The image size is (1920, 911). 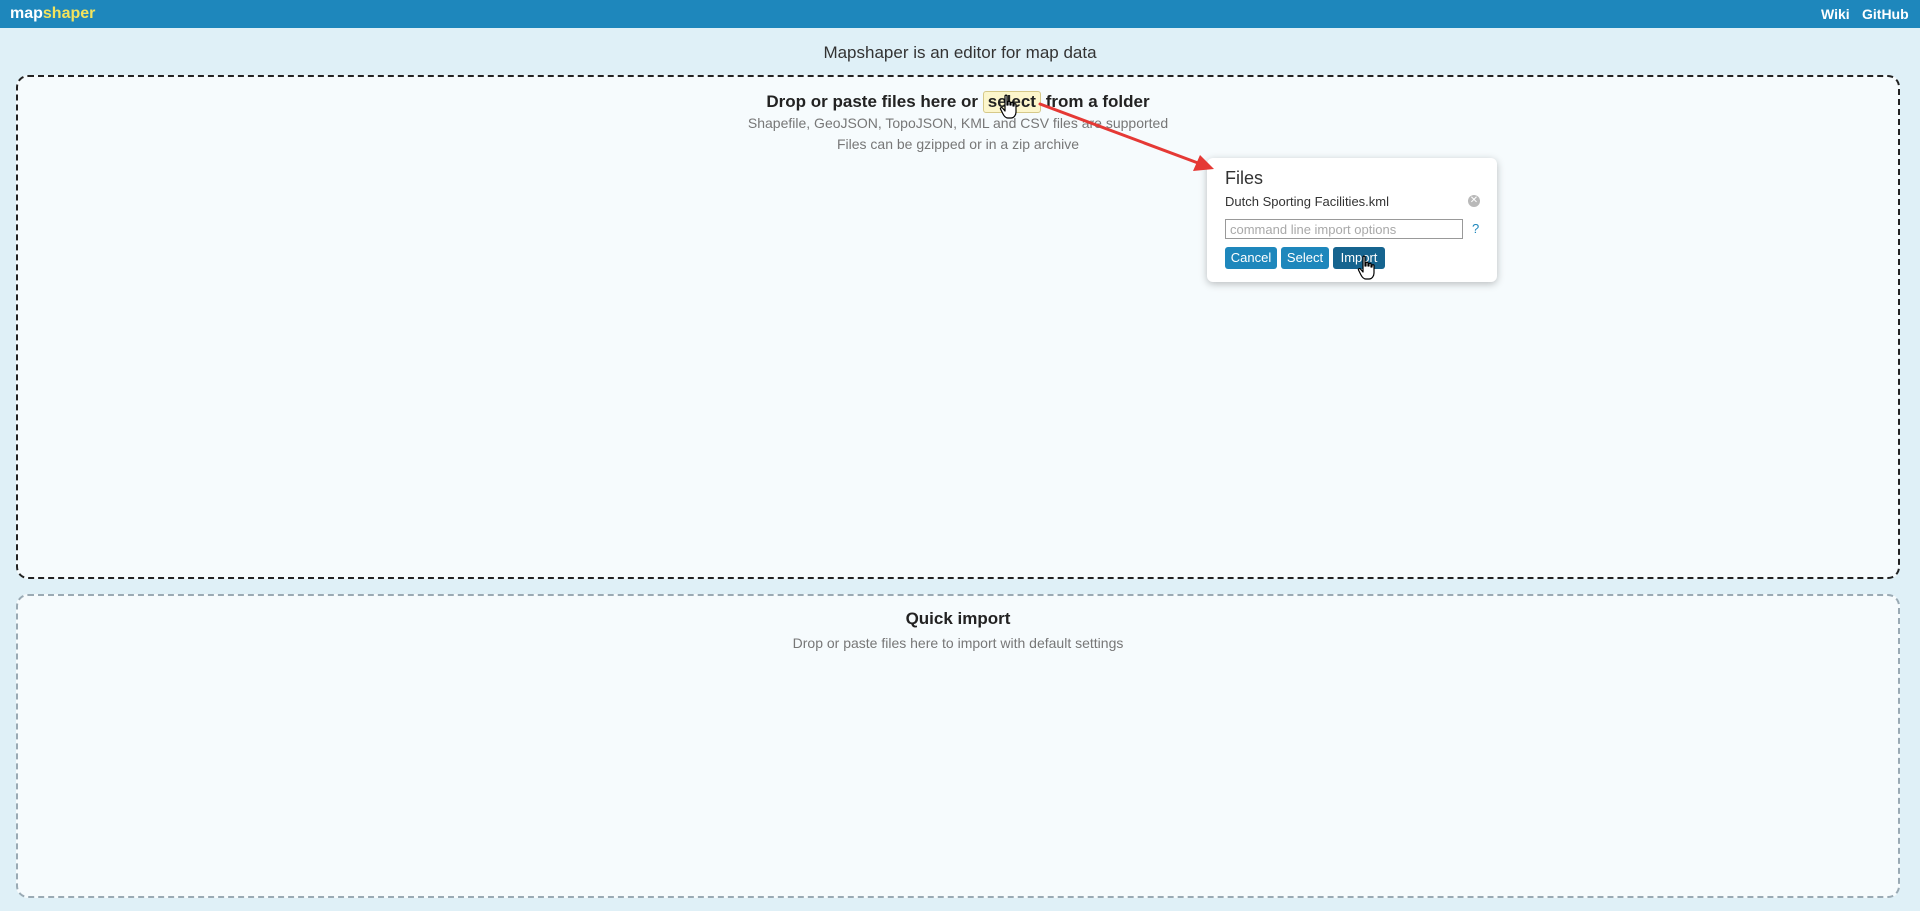 What do you see at coordinates (960, 52) in the screenshot?
I see `page-headline: Mapshaper is an editor for map data` at bounding box center [960, 52].